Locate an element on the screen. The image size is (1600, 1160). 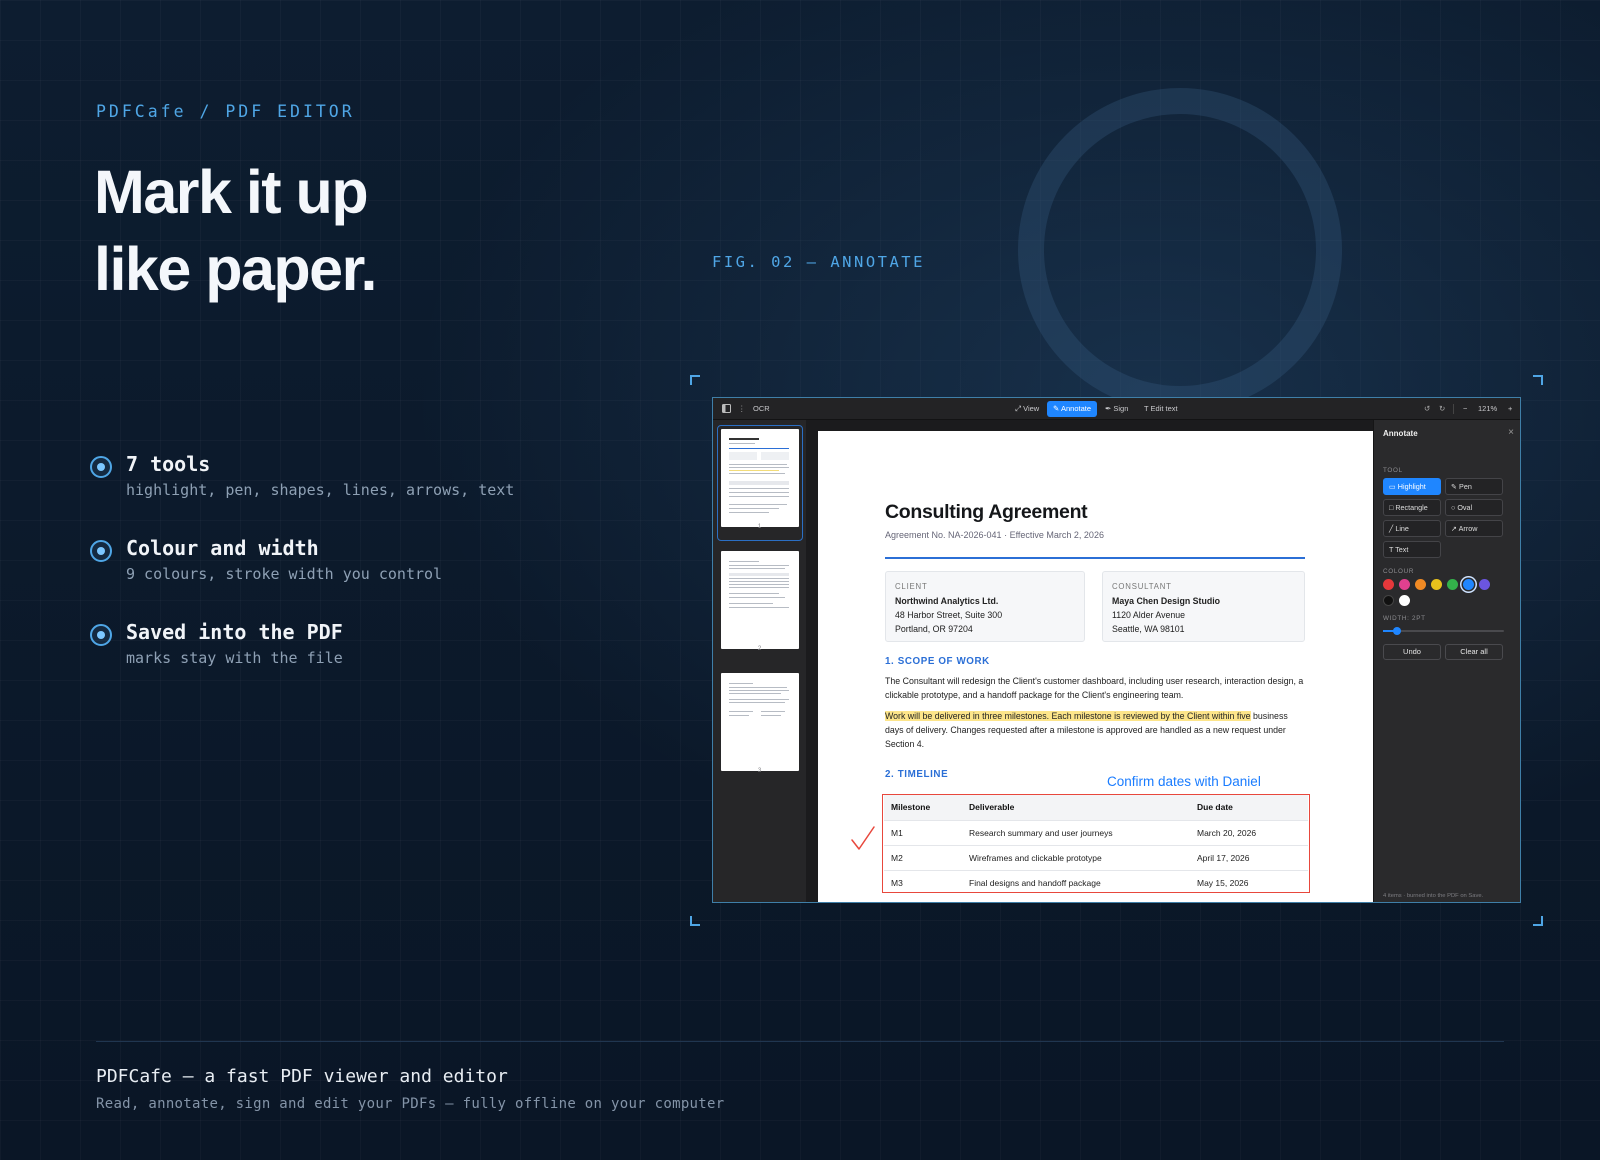
tool-highlight: ▭ Highlight is located at coordinates (1412, 486).